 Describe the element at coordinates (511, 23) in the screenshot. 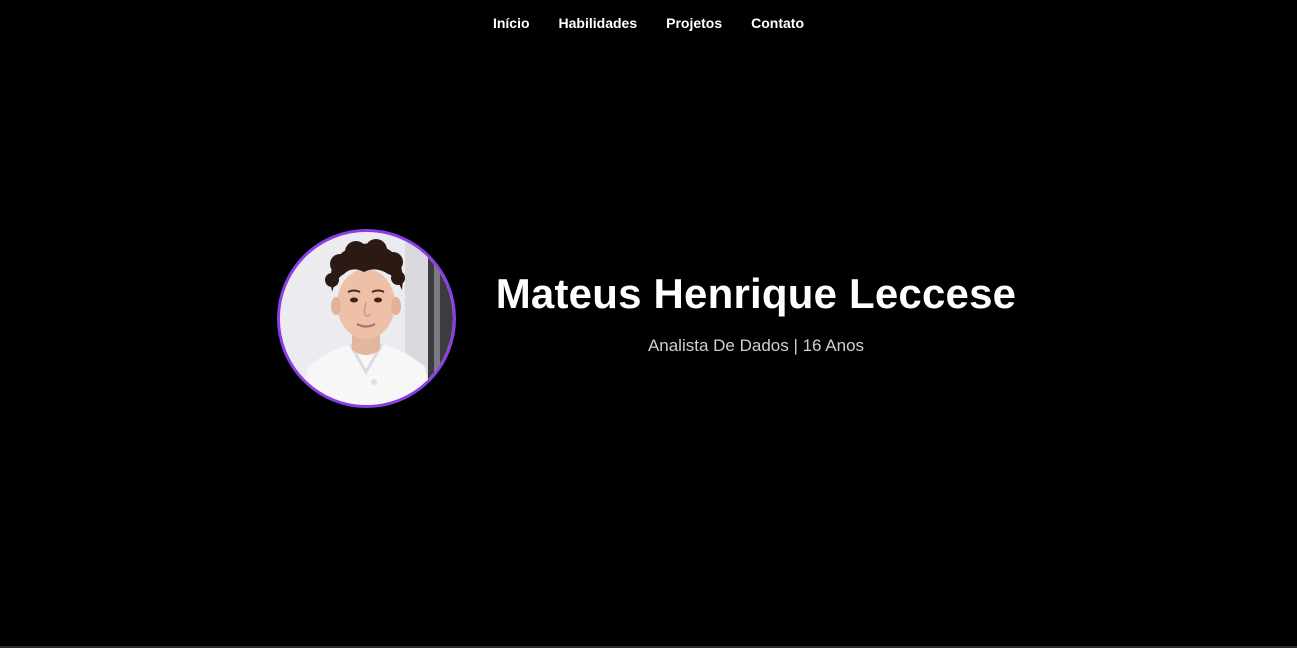

I see `nav-link-inicio: Início` at that location.